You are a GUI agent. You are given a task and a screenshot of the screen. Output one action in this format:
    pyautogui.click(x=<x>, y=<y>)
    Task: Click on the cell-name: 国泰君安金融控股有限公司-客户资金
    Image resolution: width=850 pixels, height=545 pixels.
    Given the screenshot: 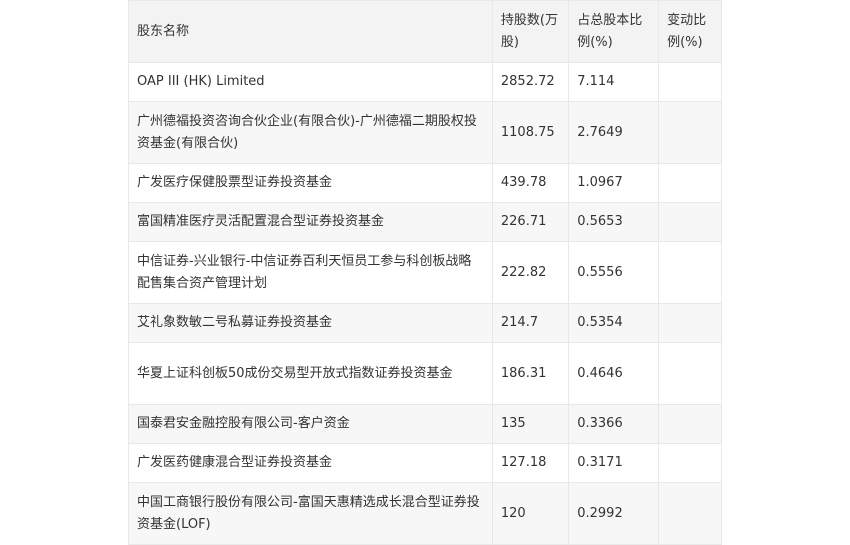 What is the action you would take?
    pyautogui.click(x=310, y=424)
    